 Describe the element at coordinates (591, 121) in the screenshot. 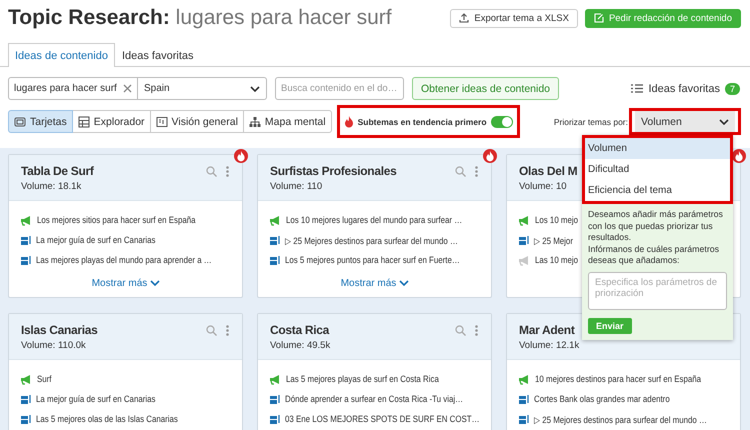

I see `prioritize-label: Priorizar temas por:` at that location.